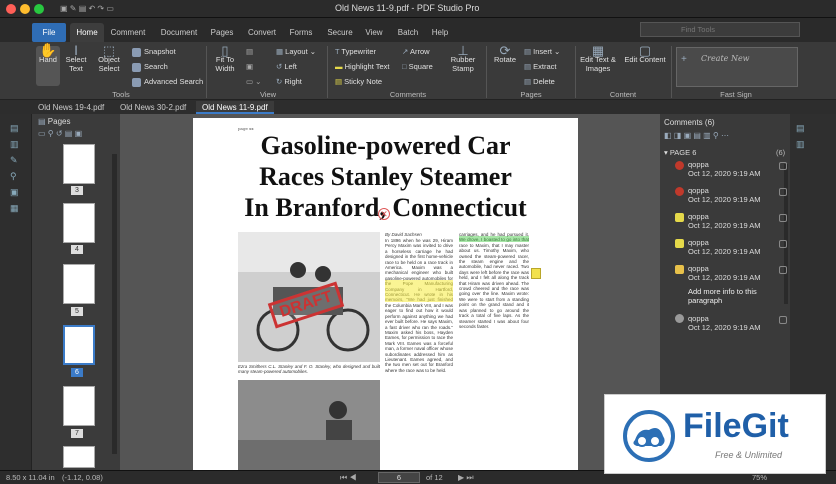  Describe the element at coordinates (109, 64) in the screenshot. I see `object-select-label: Object Select` at that location.